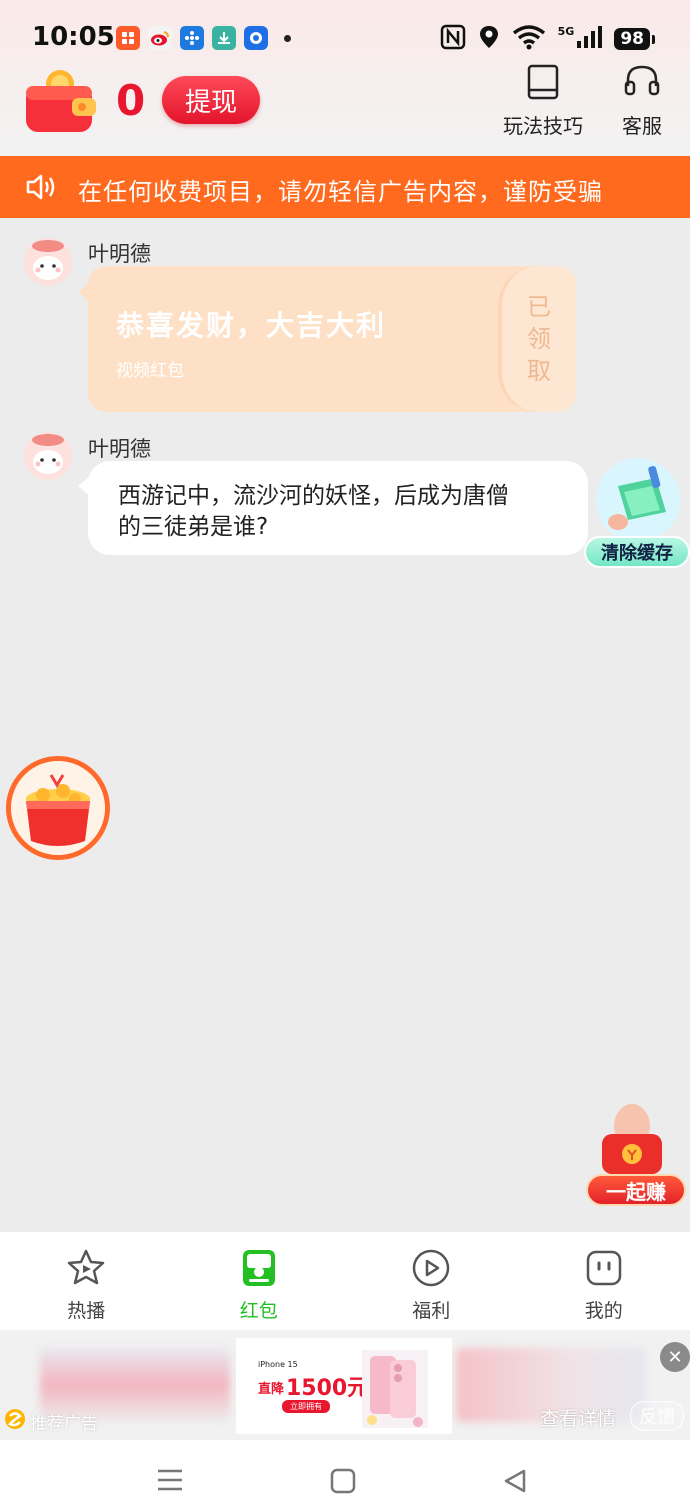  Describe the element at coordinates (150, 371) in the screenshot. I see `red-packet-subtitle: 视频红包` at that location.